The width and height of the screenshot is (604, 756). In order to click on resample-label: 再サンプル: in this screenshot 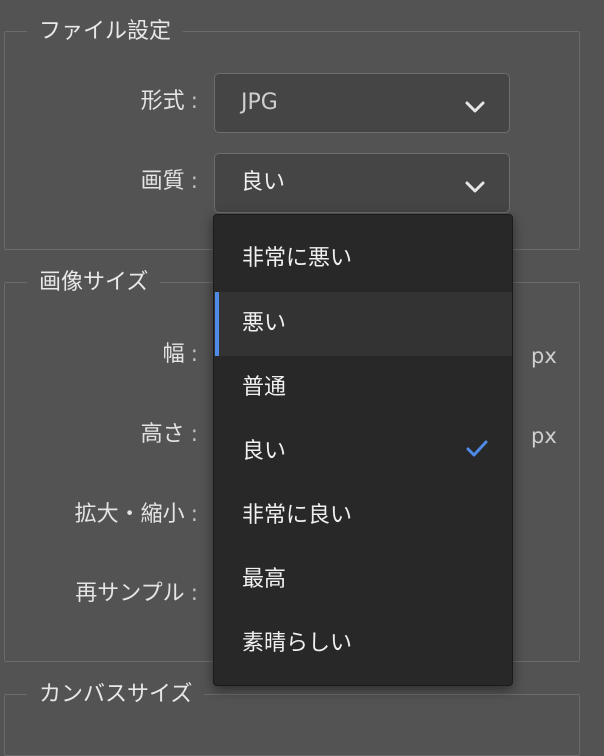, I will do `click(136, 594)`.